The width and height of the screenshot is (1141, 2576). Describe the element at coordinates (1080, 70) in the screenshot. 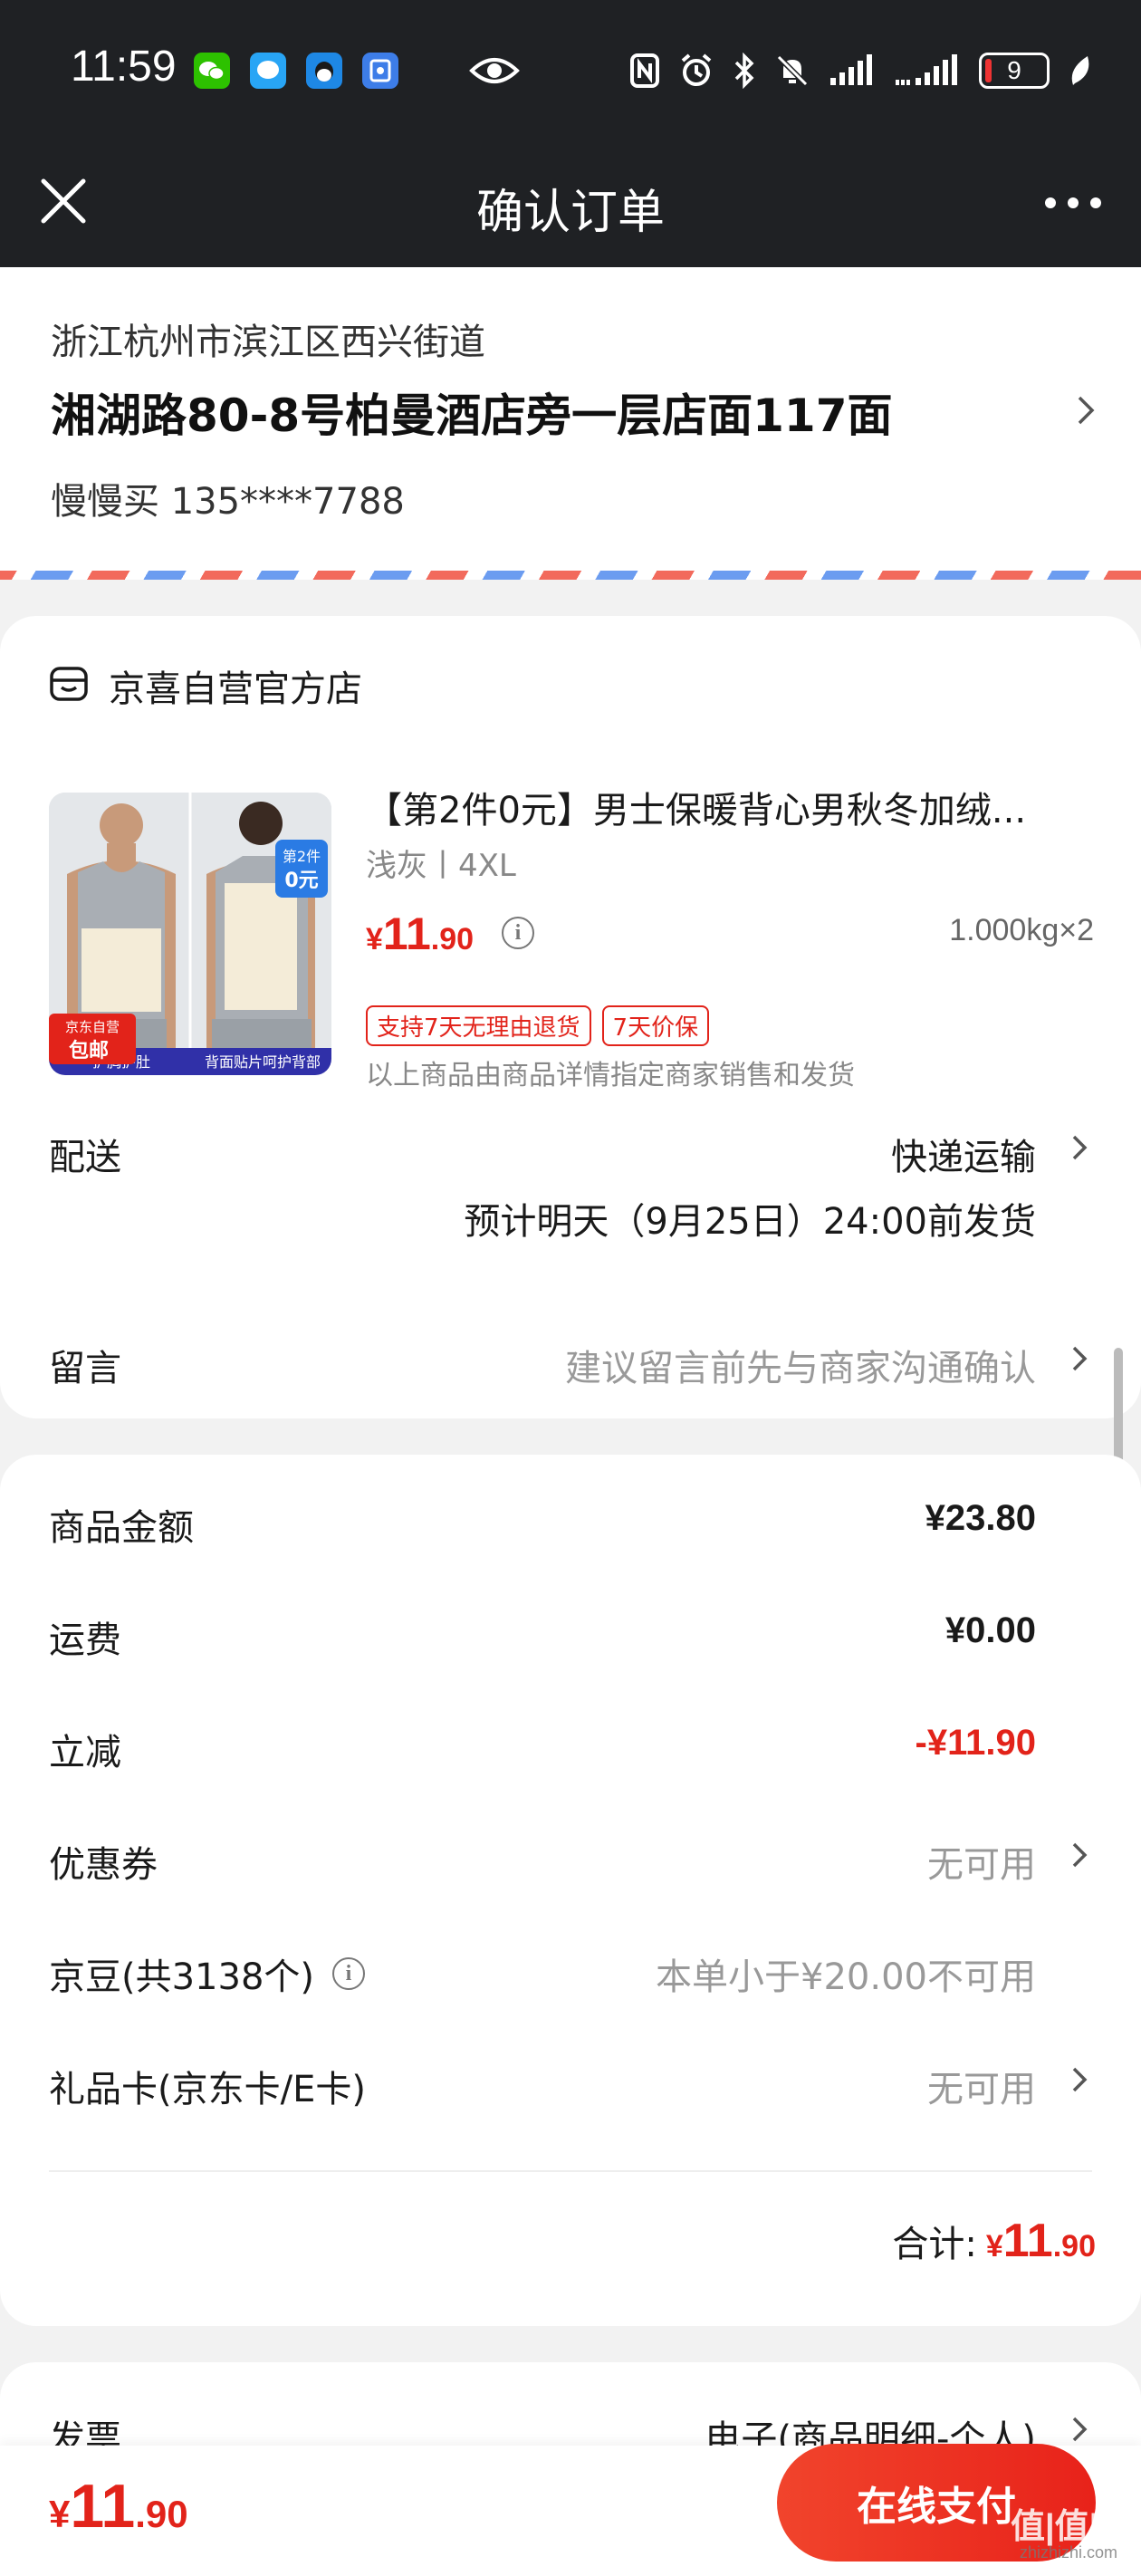

I see `leaf-icon` at that location.